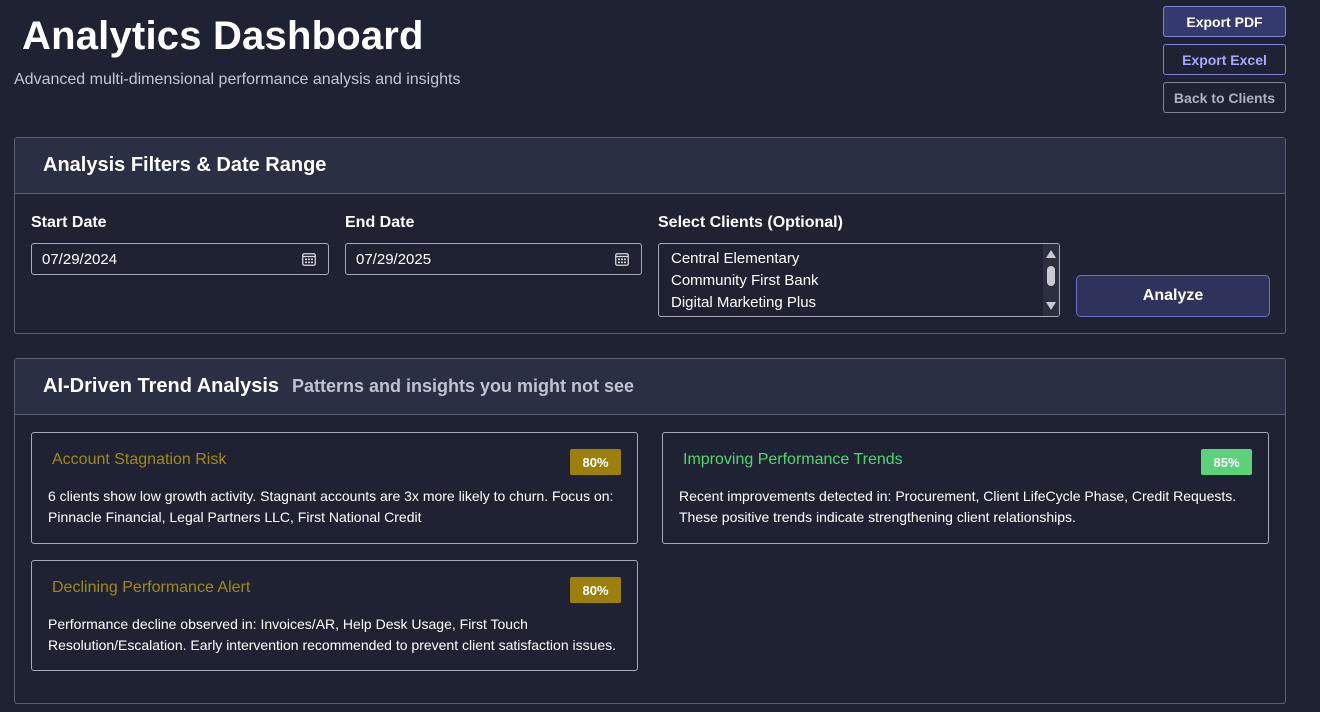 The height and width of the screenshot is (712, 1320). What do you see at coordinates (463, 386) in the screenshot?
I see `trend-panel-subtitle: Patterns and insights you might not see` at bounding box center [463, 386].